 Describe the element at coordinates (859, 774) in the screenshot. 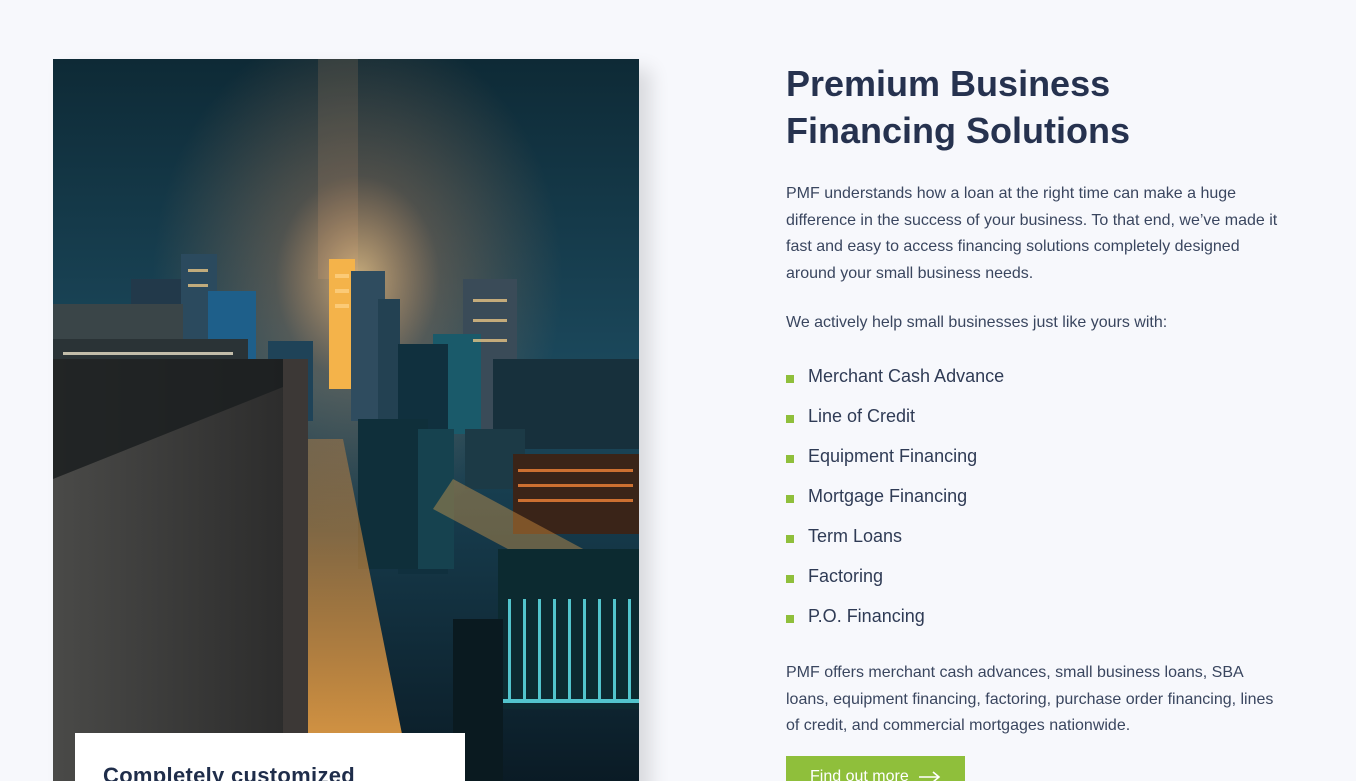

I see `cta-label: Find out more` at that location.